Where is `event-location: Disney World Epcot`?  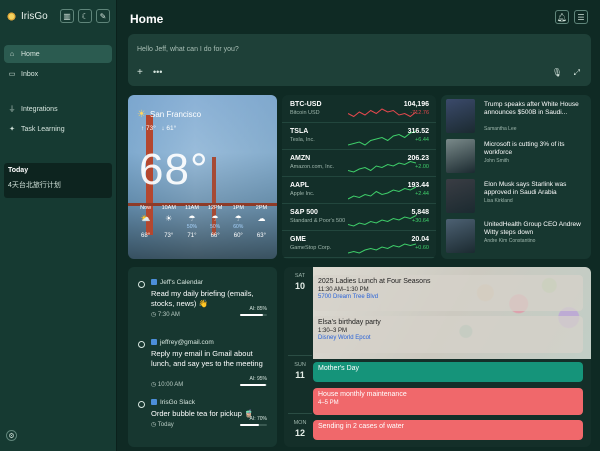 event-location: Disney World Epcot is located at coordinates (448, 338).